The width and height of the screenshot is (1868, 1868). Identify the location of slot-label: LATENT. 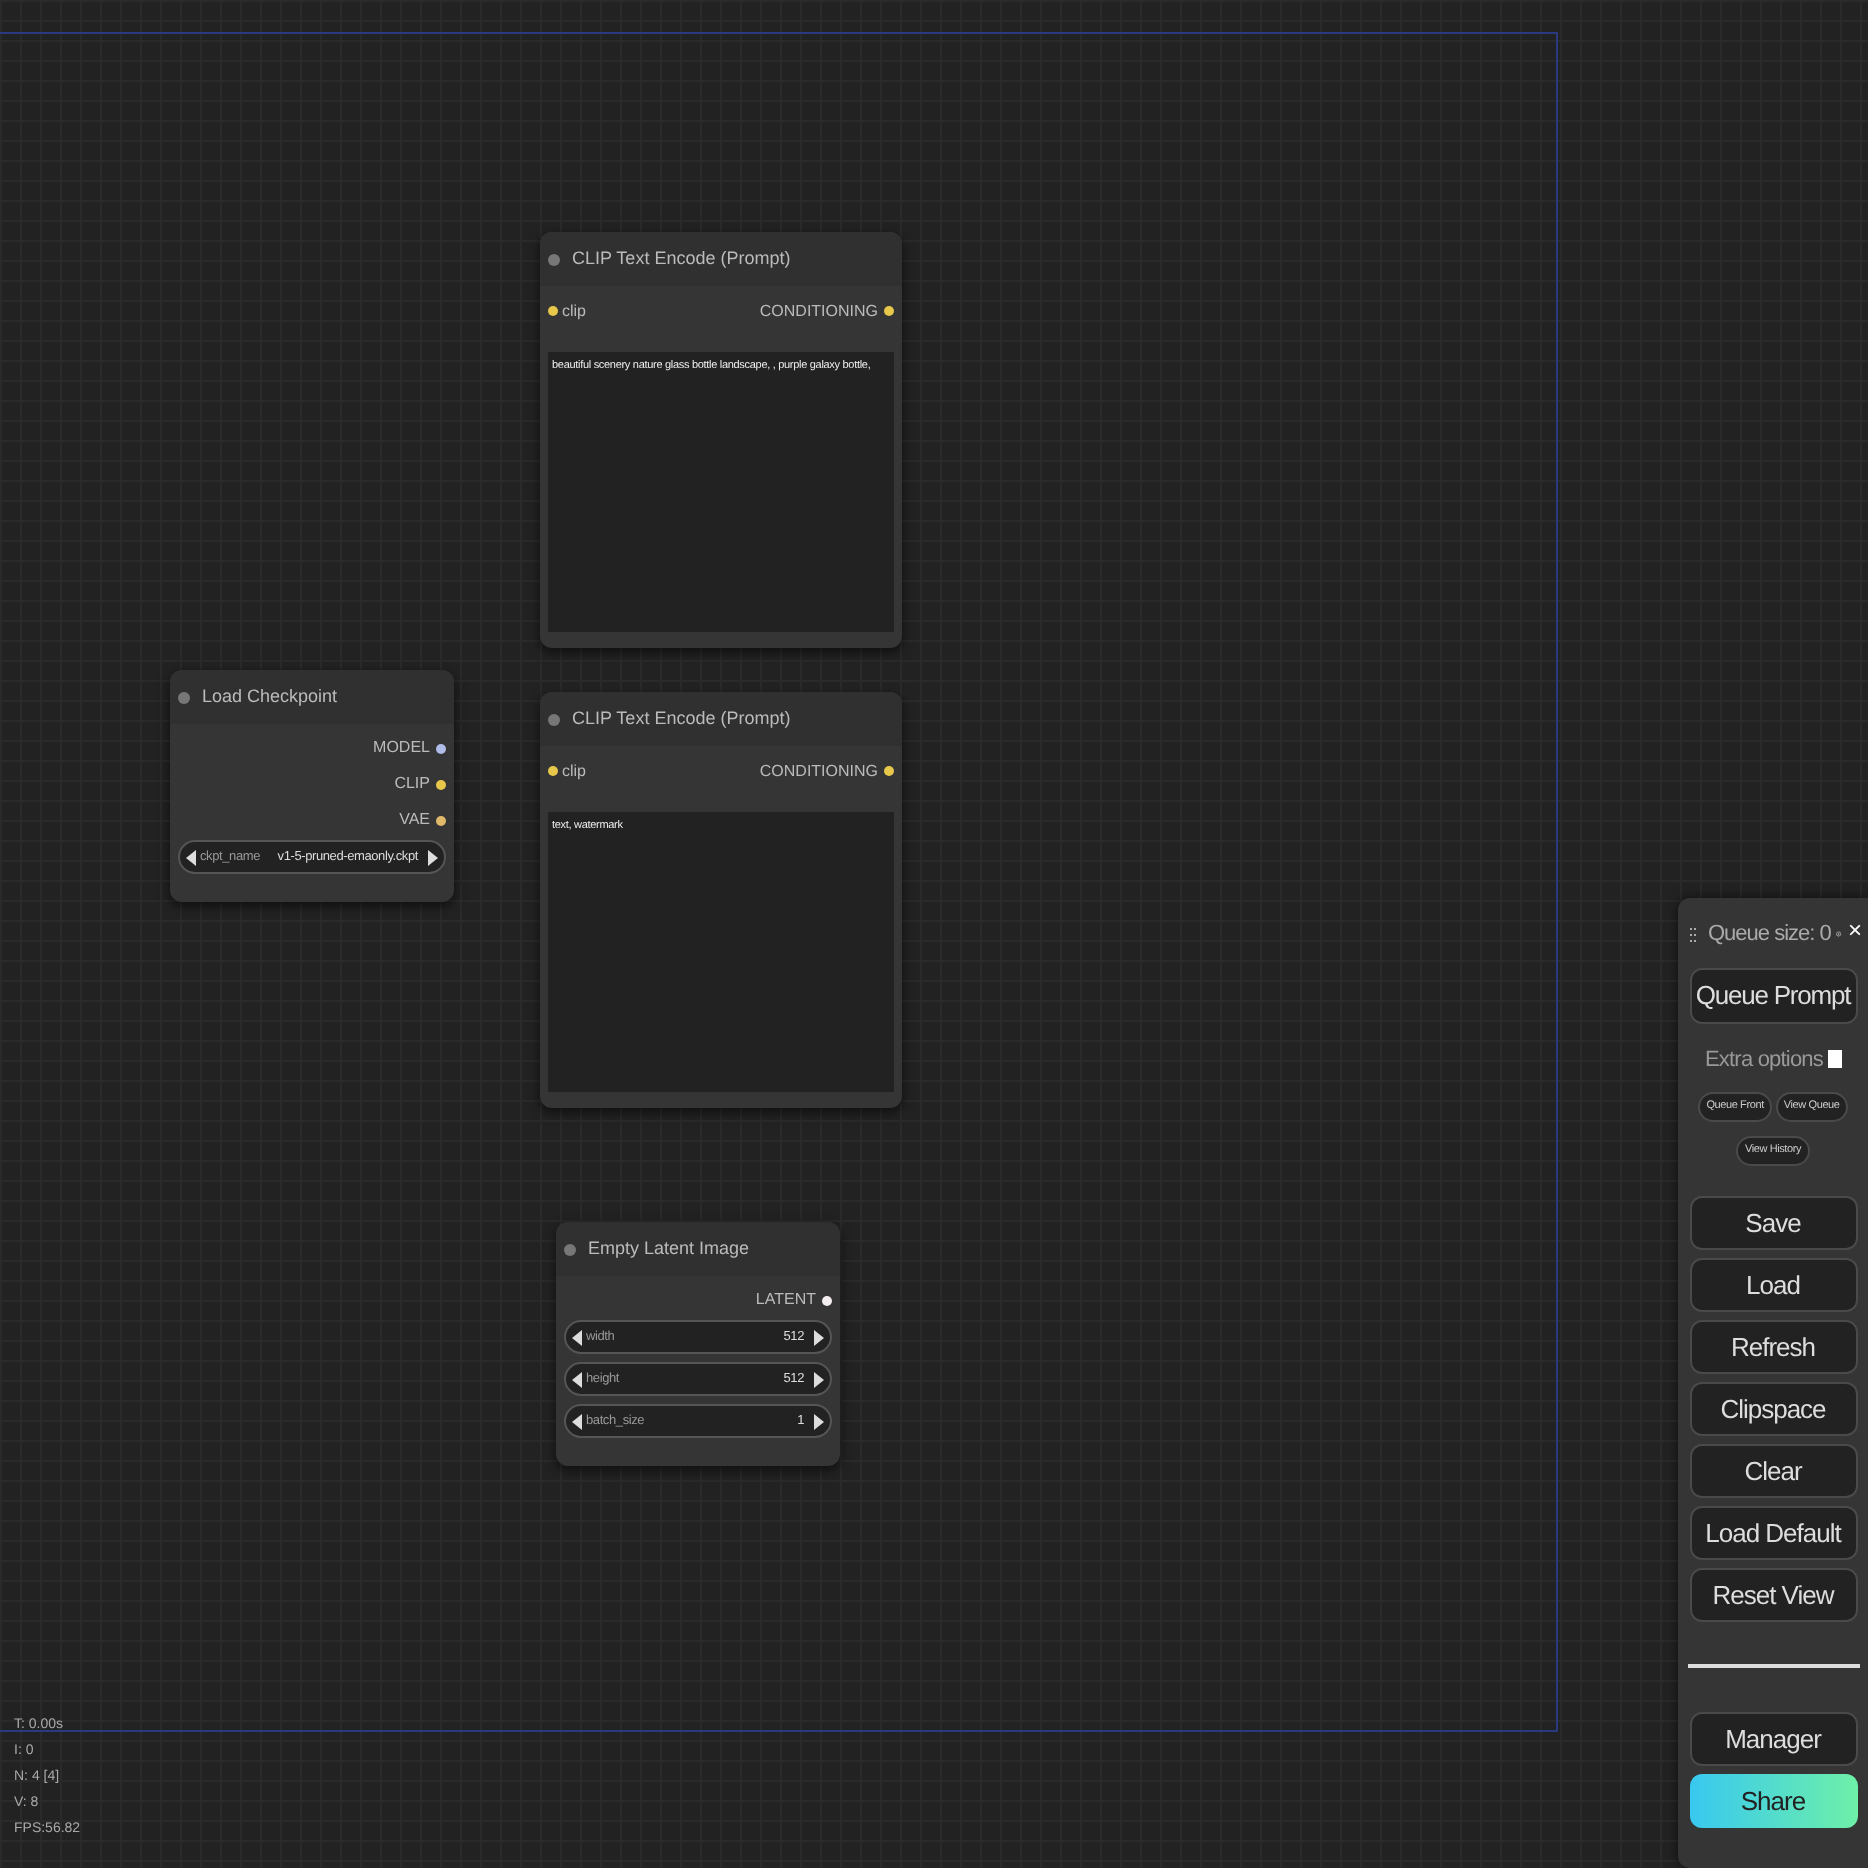
(785, 1300).